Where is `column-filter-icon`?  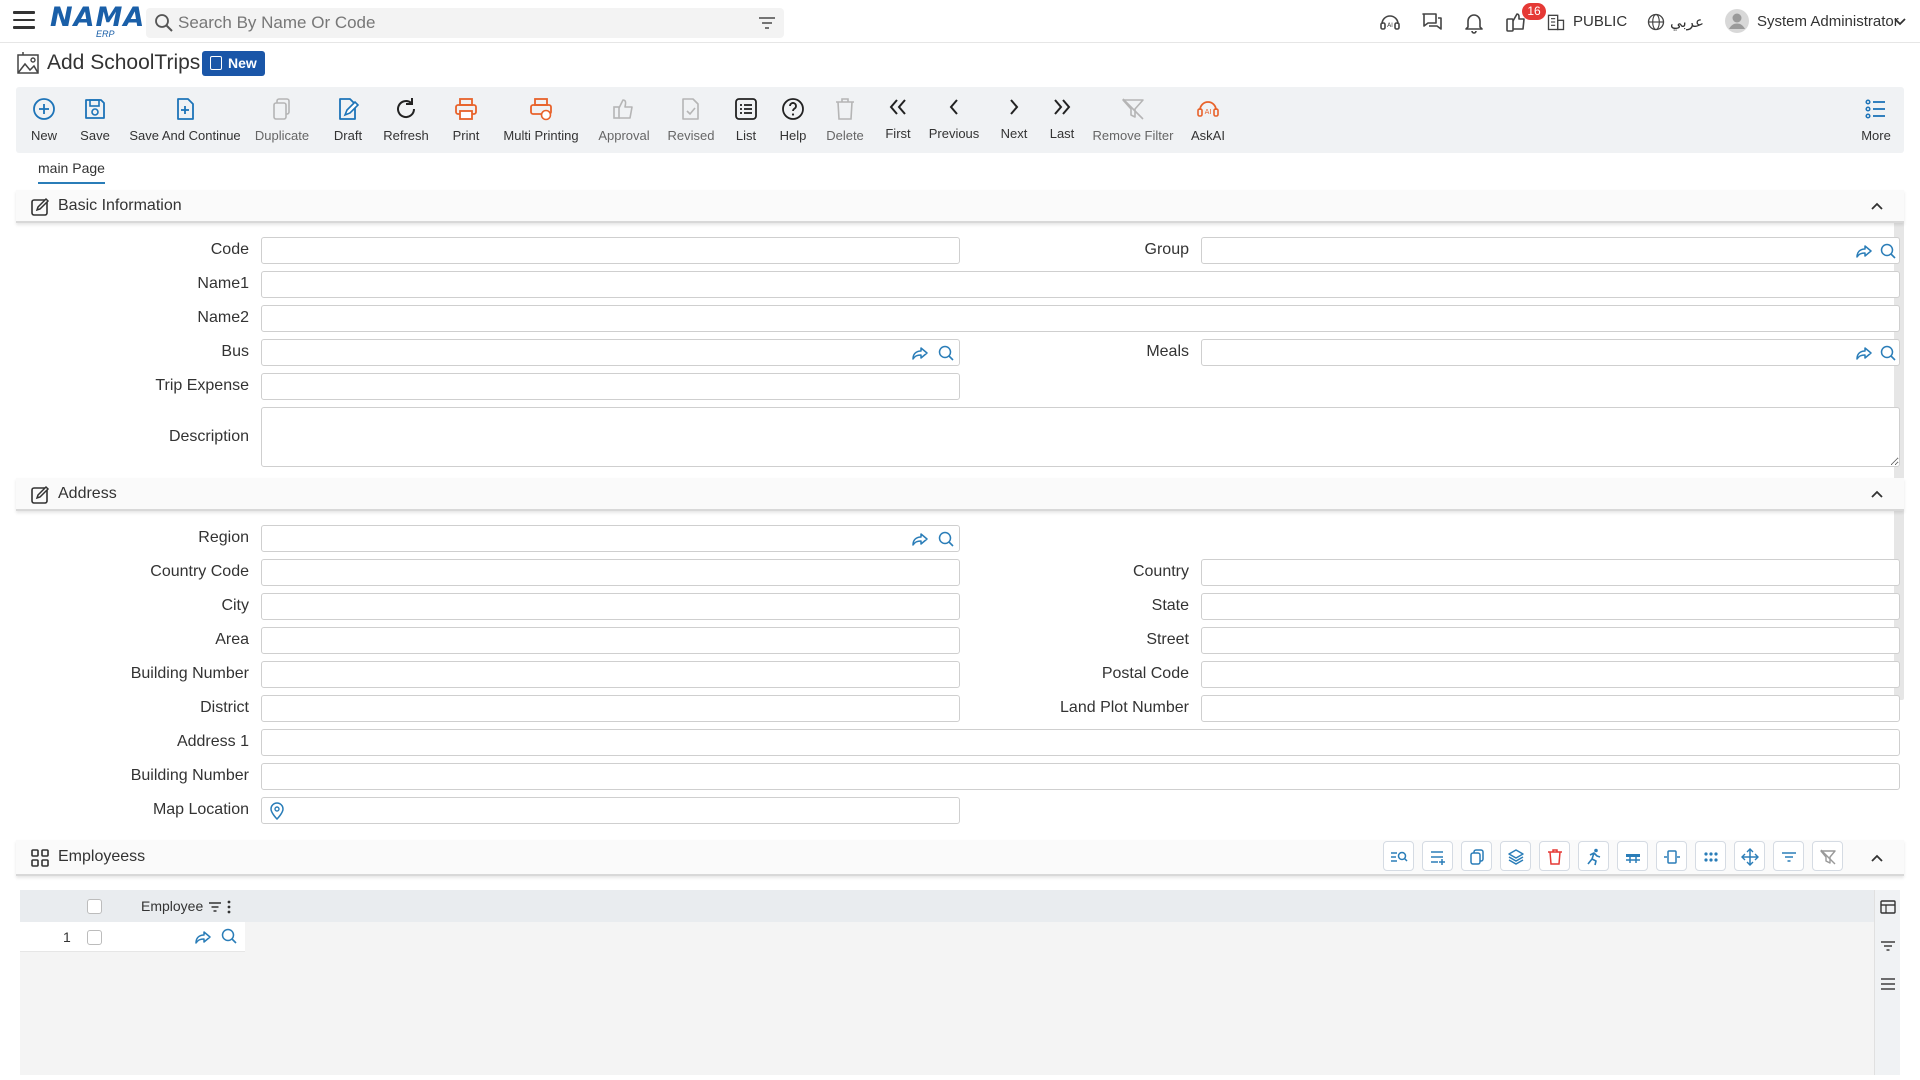 column-filter-icon is located at coordinates (215, 907).